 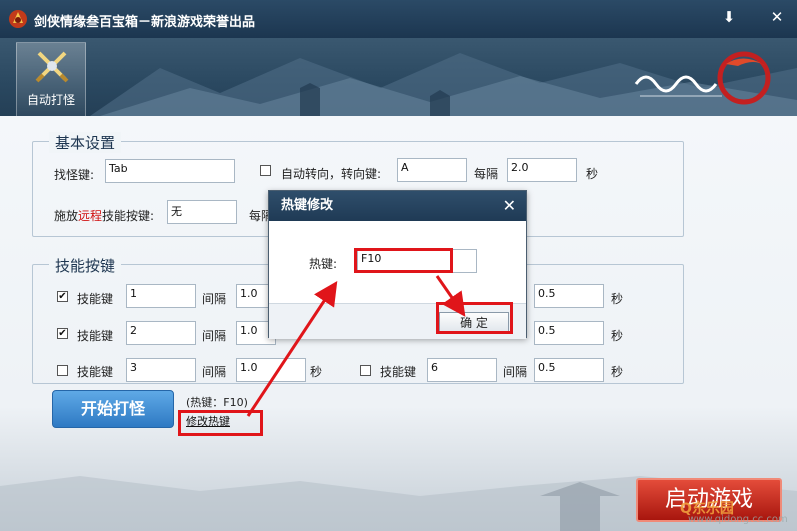 What do you see at coordinates (323, 264) in the screenshot?
I see `hotkey-label: 热键:` at bounding box center [323, 264].